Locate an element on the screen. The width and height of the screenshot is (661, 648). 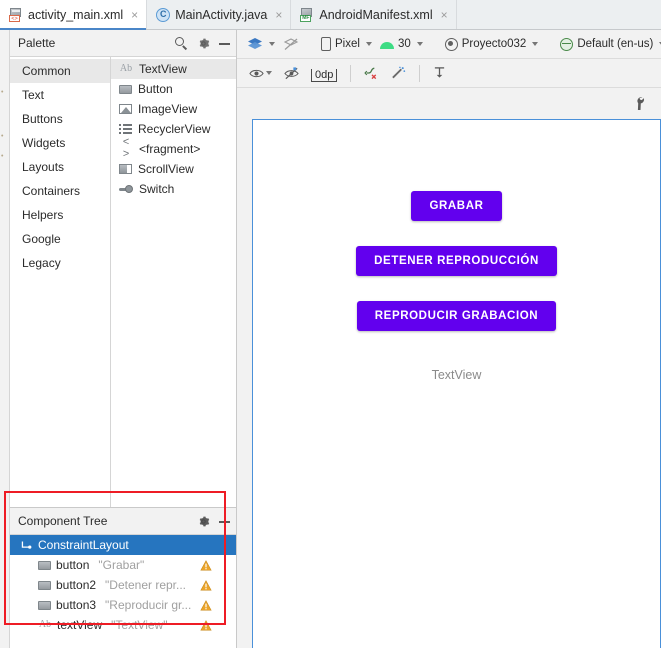
device-label: Pixel is located at coordinates (347, 44).